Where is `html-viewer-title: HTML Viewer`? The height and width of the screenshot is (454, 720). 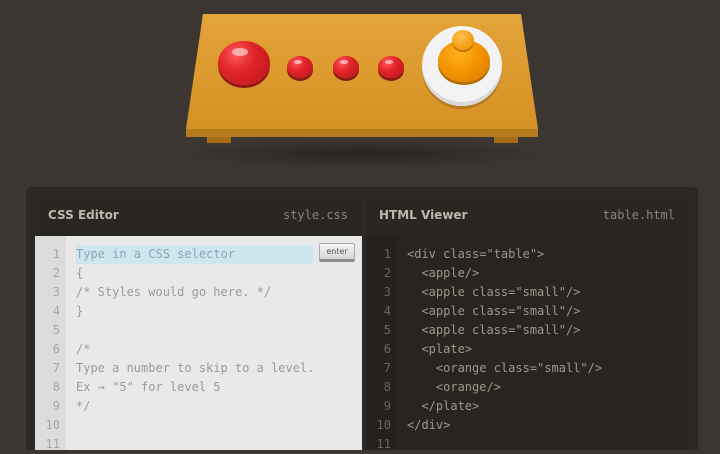 html-viewer-title: HTML Viewer is located at coordinates (423, 215).